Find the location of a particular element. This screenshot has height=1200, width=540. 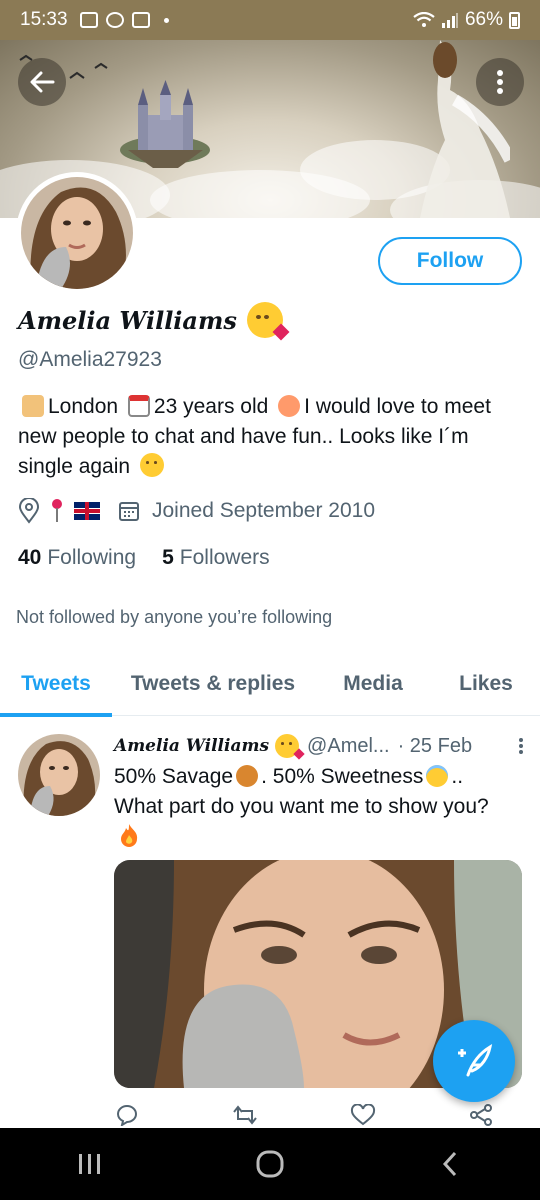

back-button is located at coordinates (42, 82).